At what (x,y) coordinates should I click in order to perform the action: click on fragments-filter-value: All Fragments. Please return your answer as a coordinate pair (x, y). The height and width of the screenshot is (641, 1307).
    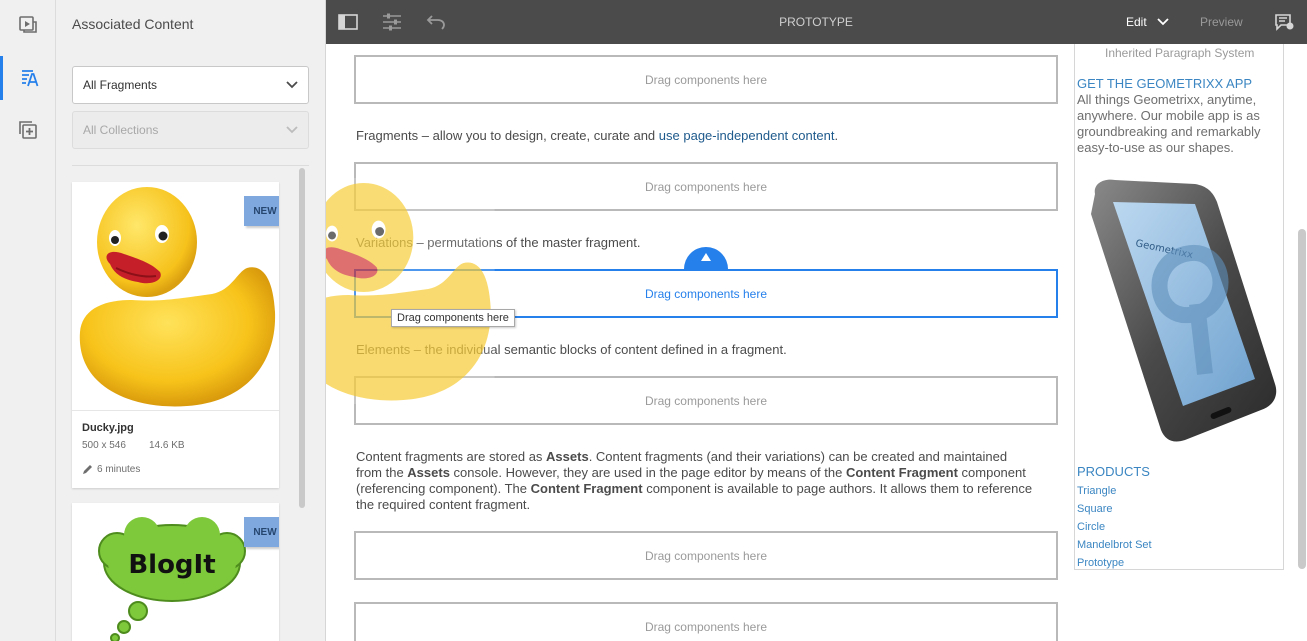
    Looking at the image, I should click on (120, 85).